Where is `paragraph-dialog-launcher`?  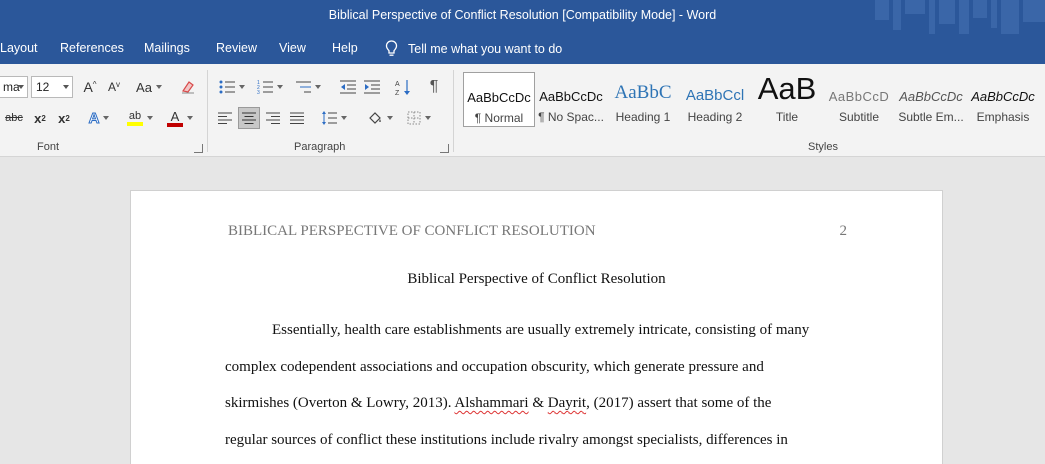 paragraph-dialog-launcher is located at coordinates (444, 148).